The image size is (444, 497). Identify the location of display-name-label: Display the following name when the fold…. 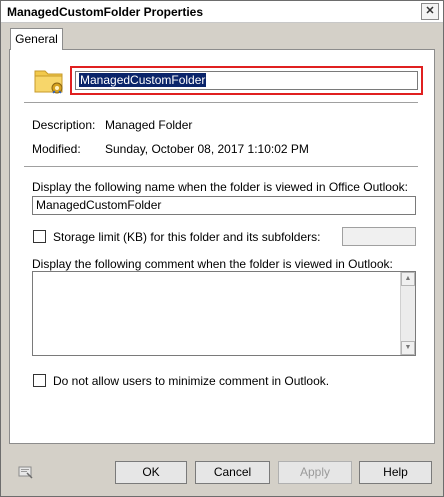
(220, 187).